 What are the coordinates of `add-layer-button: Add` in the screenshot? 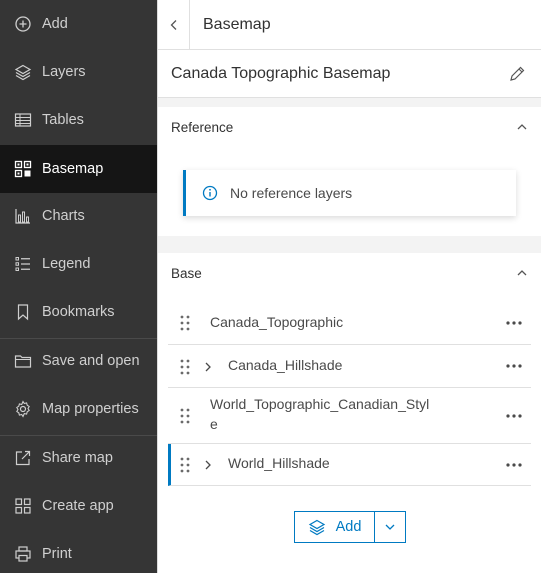 It's located at (335, 527).